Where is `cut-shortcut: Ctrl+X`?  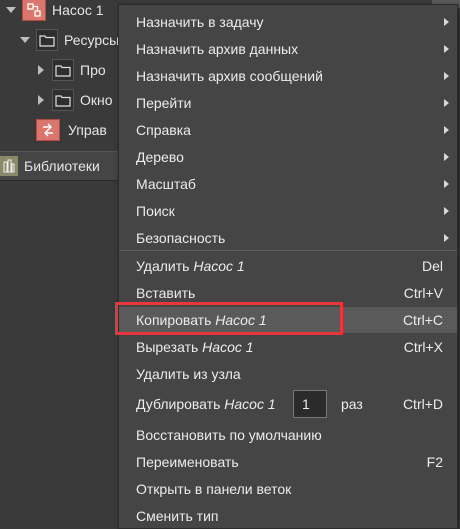
cut-shortcut: Ctrl+X is located at coordinates (423, 347).